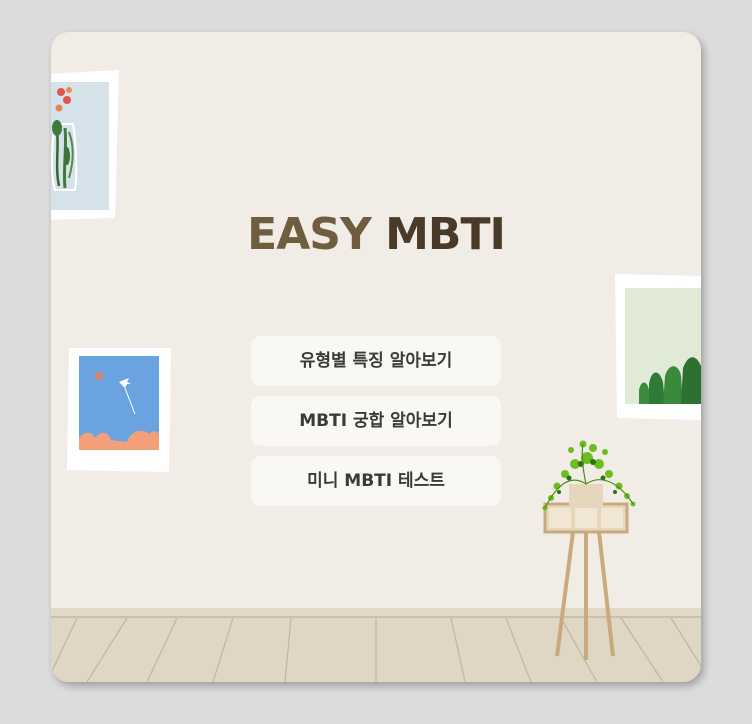 This screenshot has height=724, width=752. Describe the element at coordinates (376, 361) in the screenshot. I see `type-features-button: 유형별 특징 알아보기` at that location.